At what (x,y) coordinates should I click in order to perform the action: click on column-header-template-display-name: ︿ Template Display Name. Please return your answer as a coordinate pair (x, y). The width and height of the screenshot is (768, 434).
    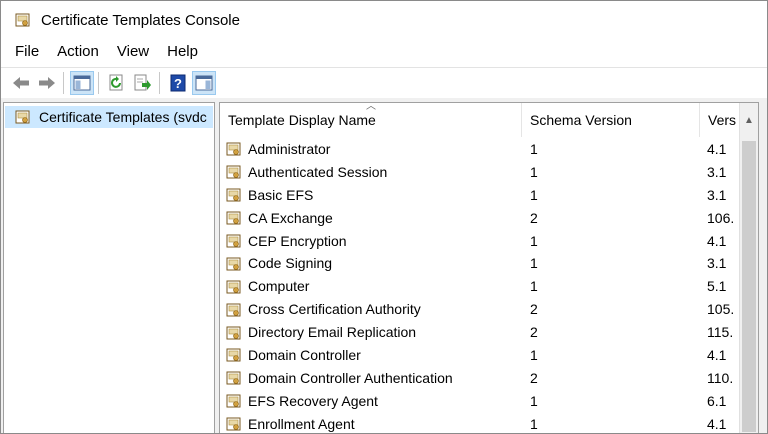
    Looking at the image, I should click on (371, 120).